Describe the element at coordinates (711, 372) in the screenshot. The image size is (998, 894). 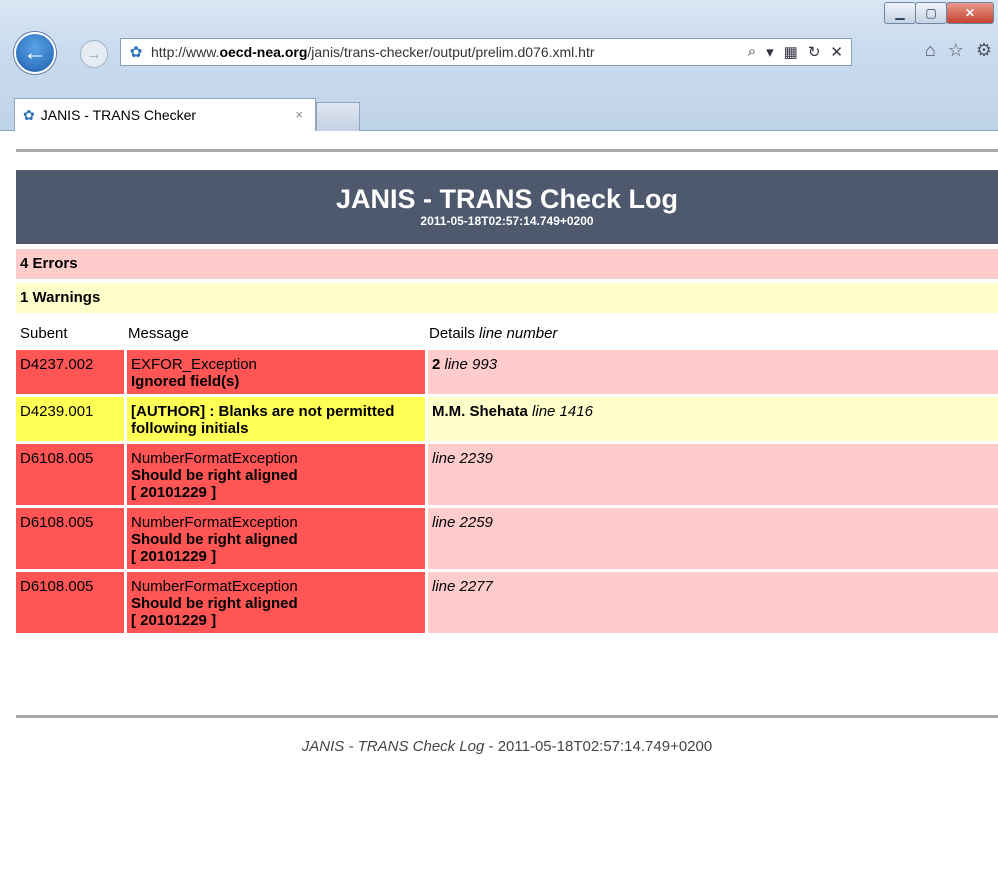
I see `row-details: 2 line 993` at that location.